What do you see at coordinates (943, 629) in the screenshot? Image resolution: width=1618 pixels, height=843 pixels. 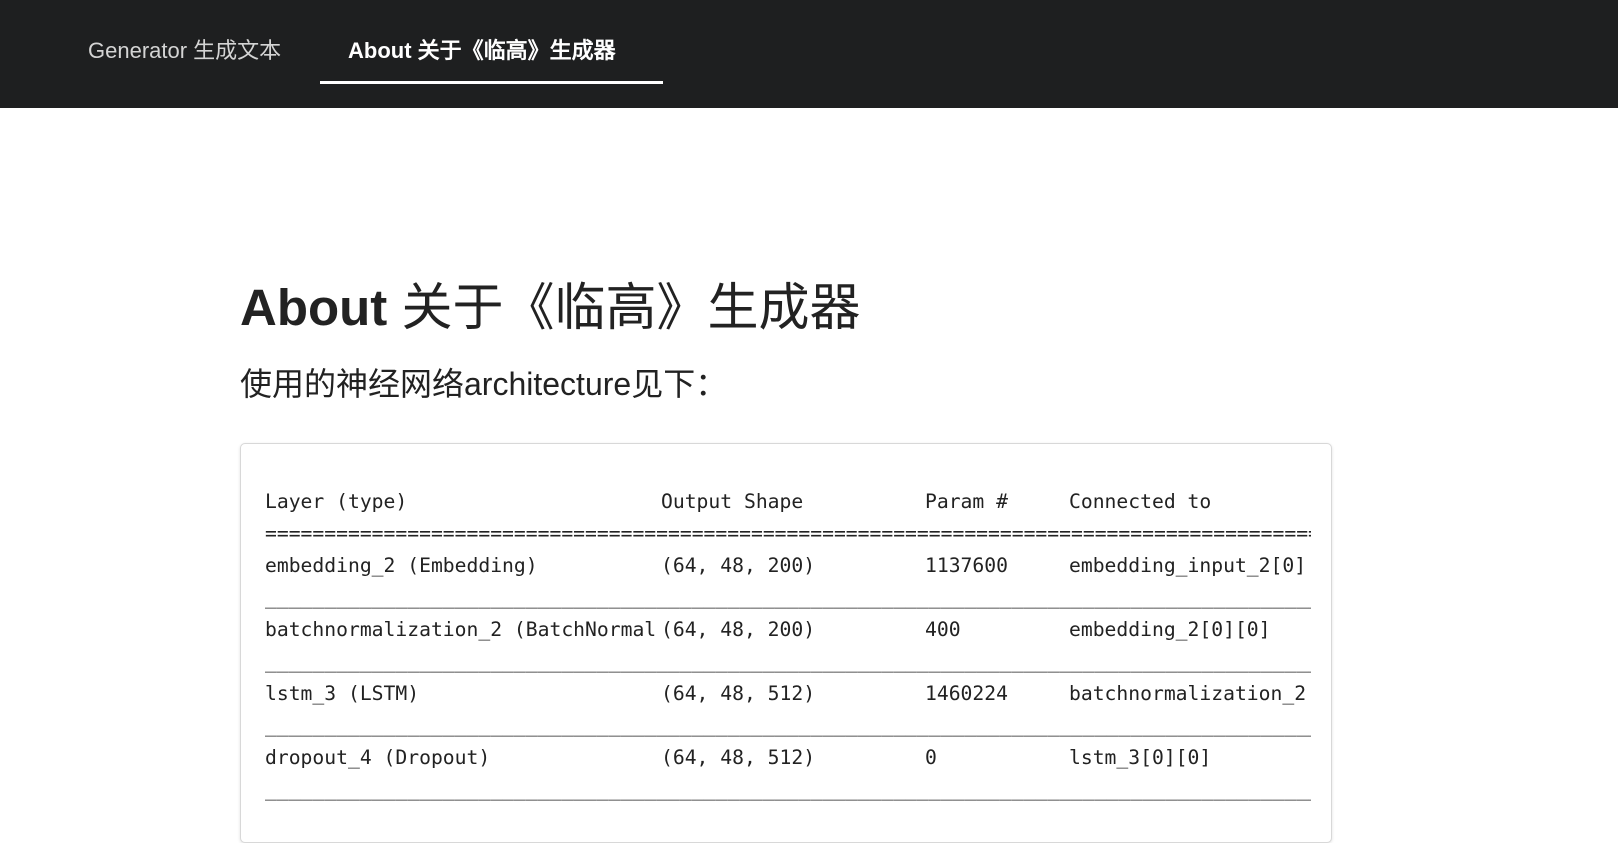 I see `param-count: 400` at bounding box center [943, 629].